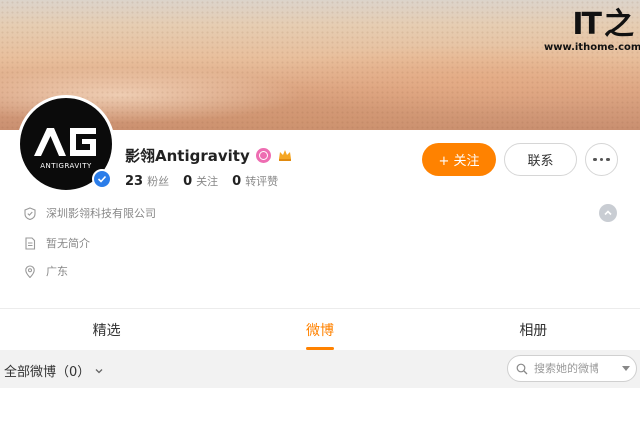  What do you see at coordinates (285, 155) in the screenshot?
I see `crown-badge-icon` at bounding box center [285, 155].